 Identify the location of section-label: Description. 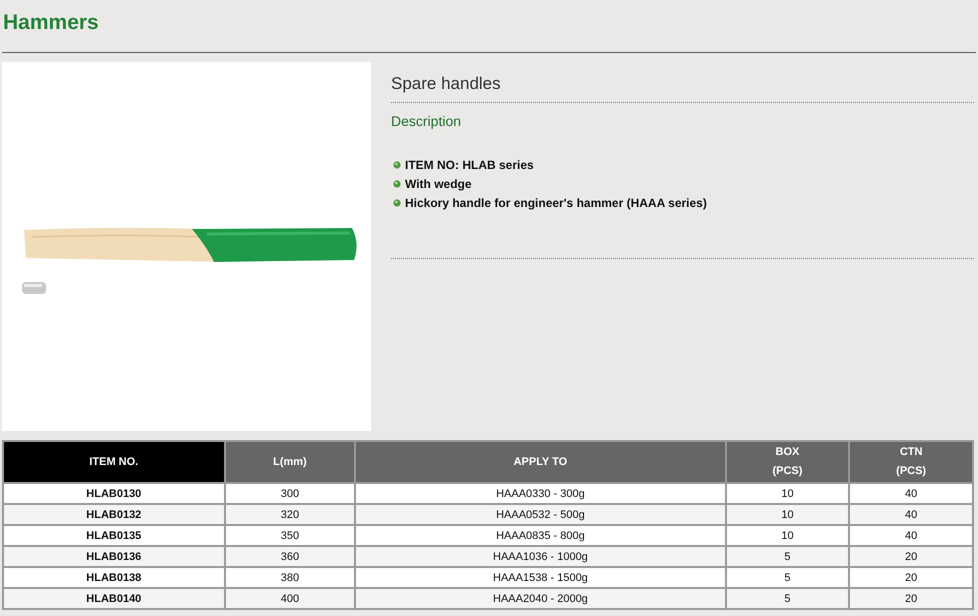
(426, 121).